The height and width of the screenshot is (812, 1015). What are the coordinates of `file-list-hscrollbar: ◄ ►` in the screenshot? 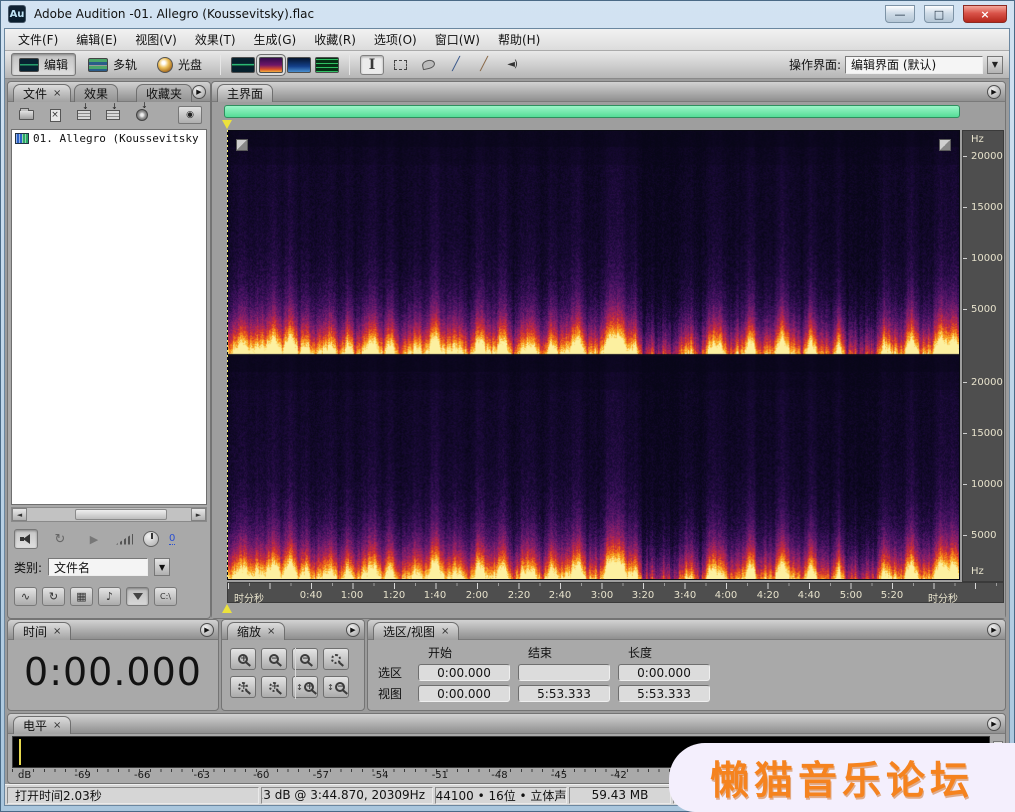 It's located at (109, 514).